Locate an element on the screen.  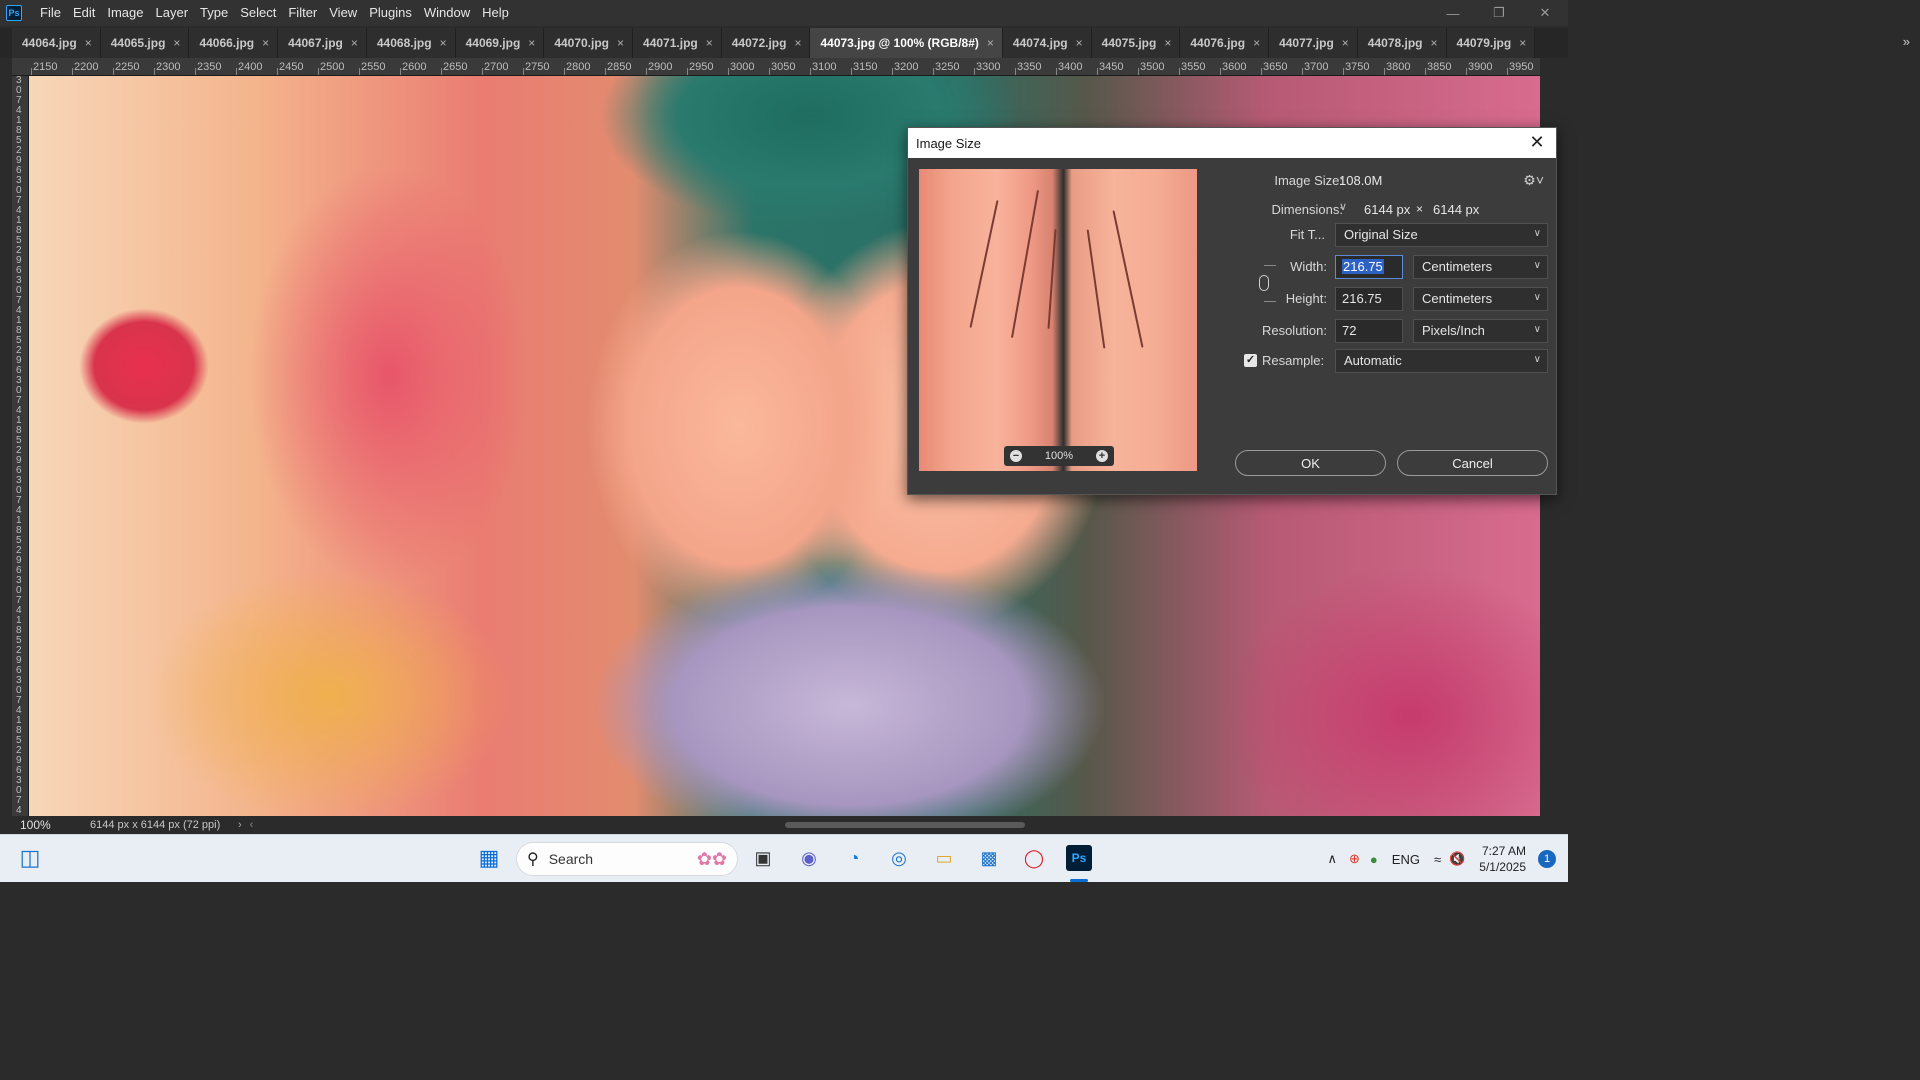
minimize-icon: — is located at coordinates (1453, 13).